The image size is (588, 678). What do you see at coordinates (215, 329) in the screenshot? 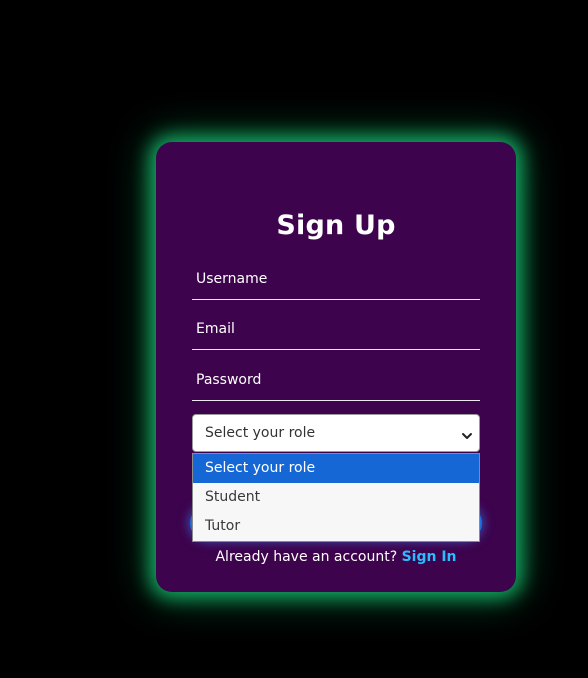
I see `email-label: Email` at bounding box center [215, 329].